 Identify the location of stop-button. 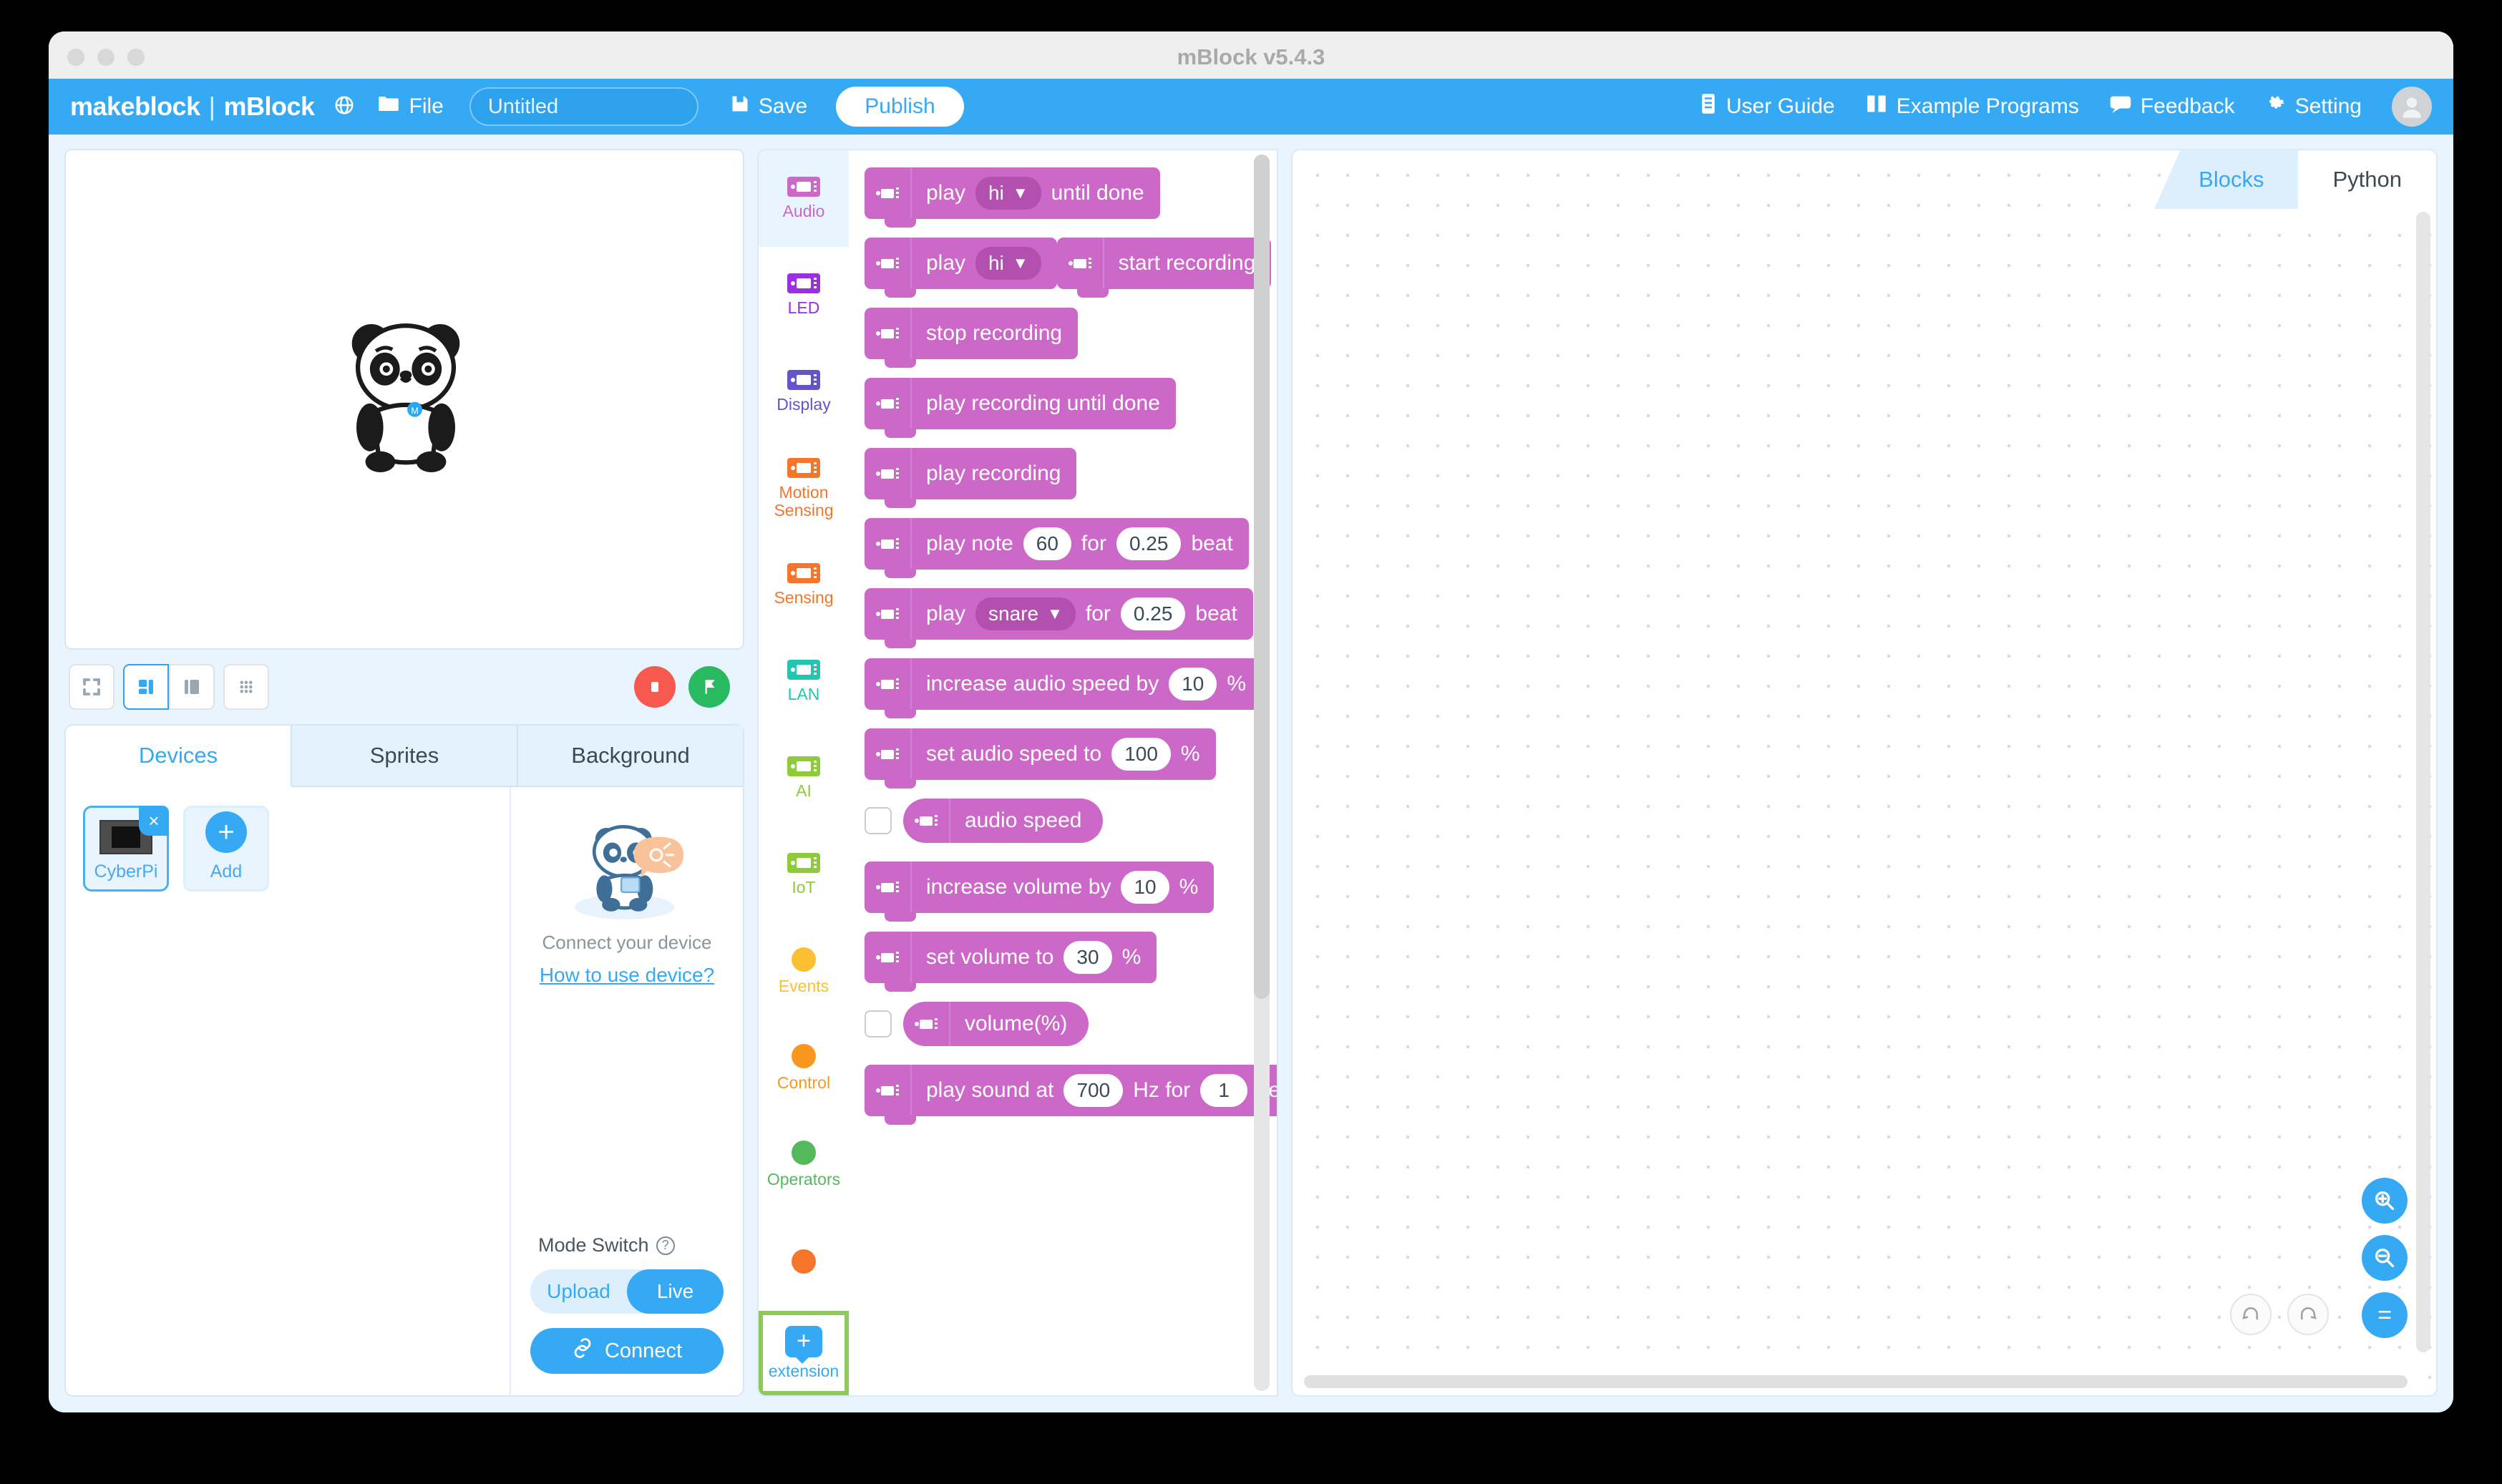
(655, 687).